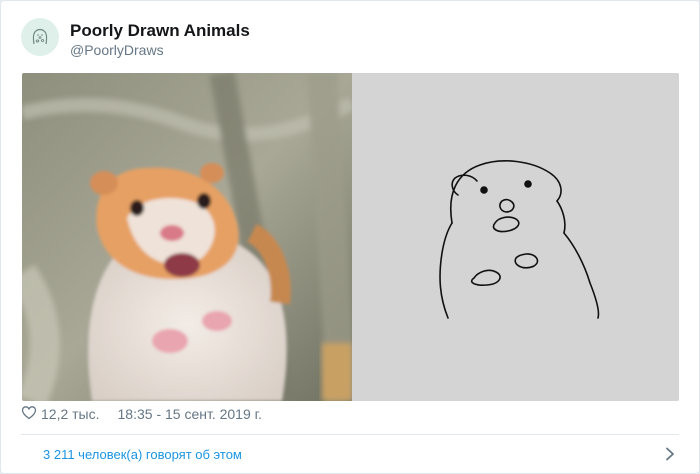 The width and height of the screenshot is (700, 474). I want to click on tweet-meta: 12,2 тыс. 18:35 - 15 сент. 2019 г., so click(141, 414).